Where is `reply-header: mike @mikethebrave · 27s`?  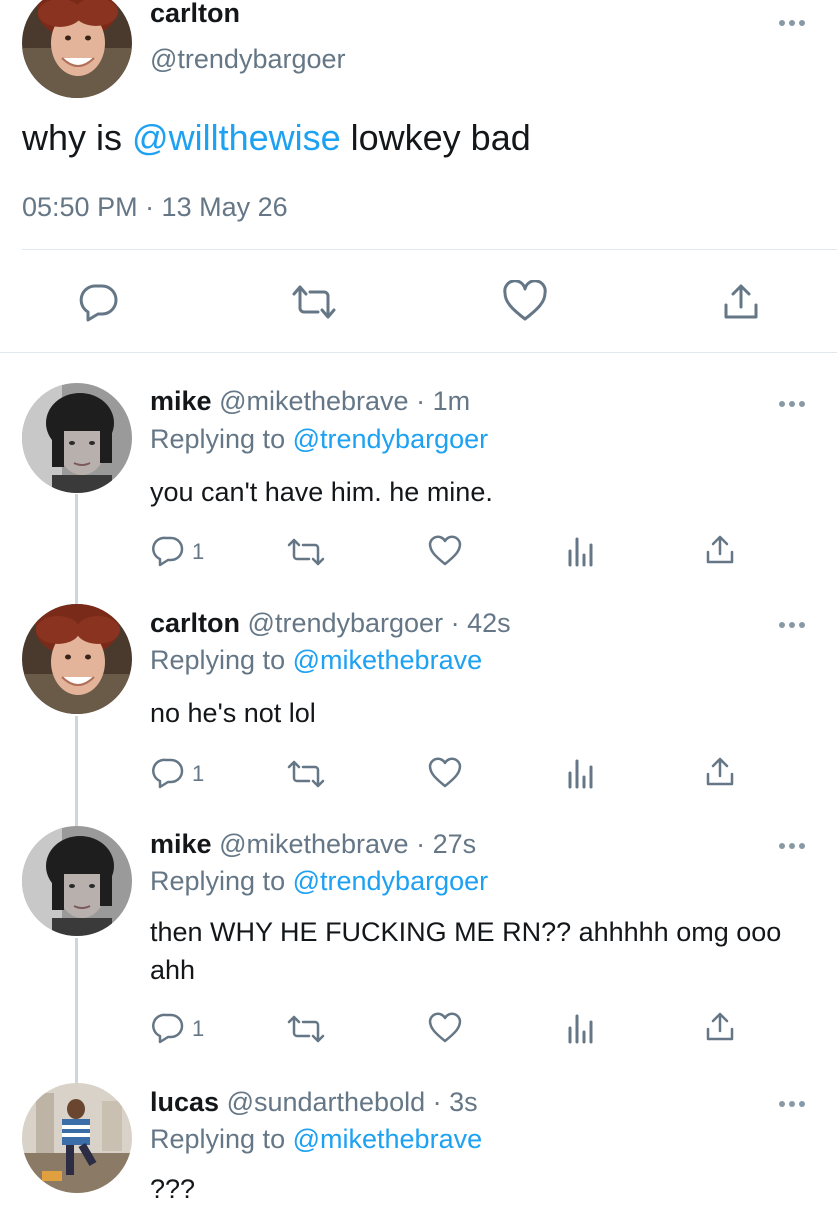 reply-header: mike @mikethebrave · 27s is located at coordinates (313, 844).